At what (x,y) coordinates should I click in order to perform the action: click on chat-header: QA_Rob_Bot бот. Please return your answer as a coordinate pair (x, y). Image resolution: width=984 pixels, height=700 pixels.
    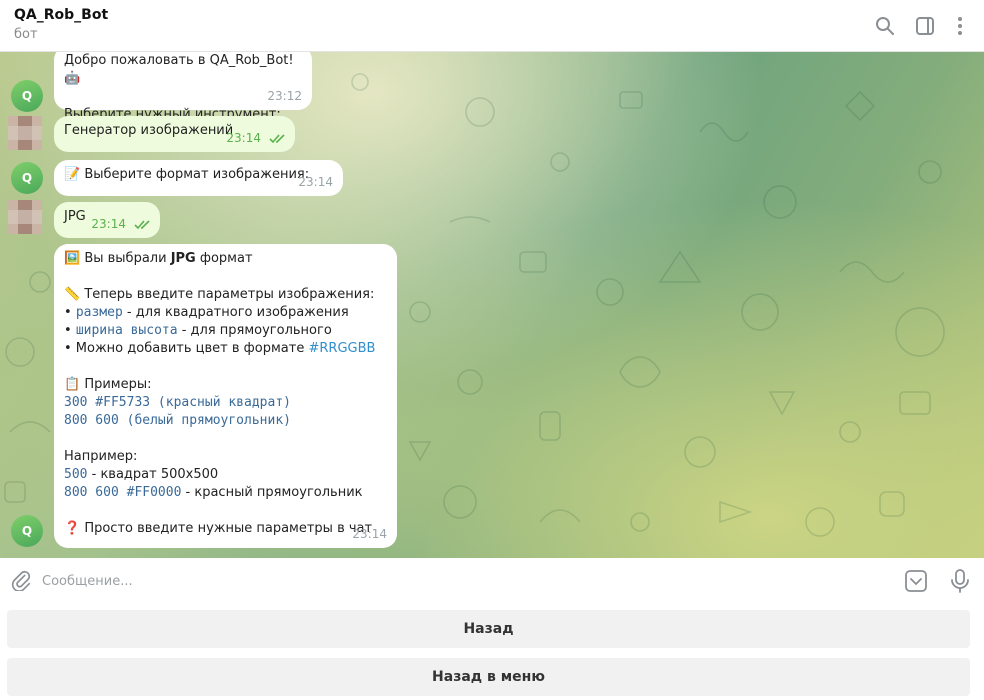
    Looking at the image, I should click on (492, 26).